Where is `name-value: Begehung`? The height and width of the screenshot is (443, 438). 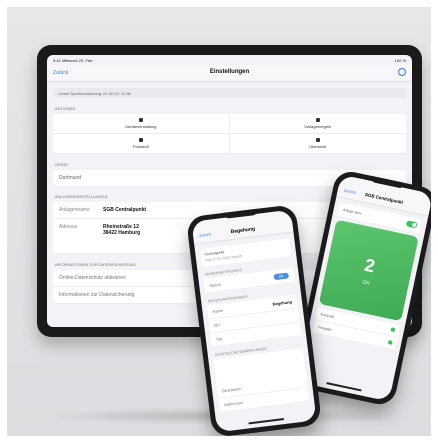
name-value: Begehung is located at coordinates (282, 303).